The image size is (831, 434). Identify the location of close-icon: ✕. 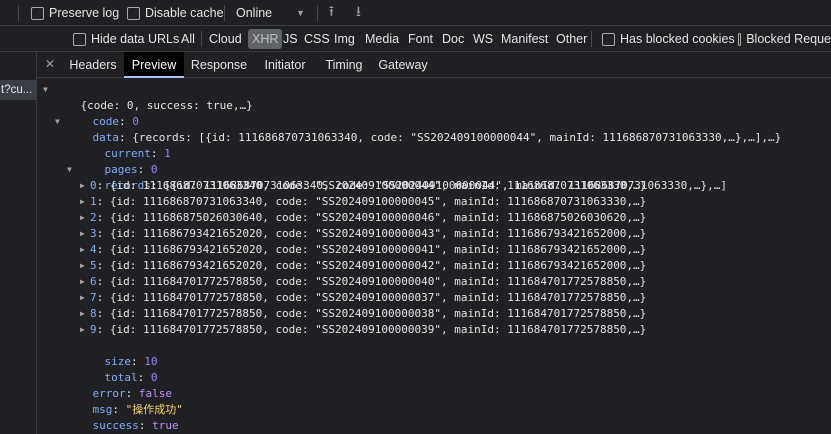
(50, 64).